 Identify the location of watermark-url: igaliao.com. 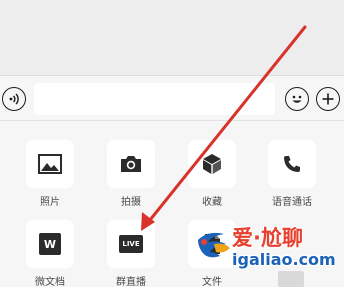
(284, 259).